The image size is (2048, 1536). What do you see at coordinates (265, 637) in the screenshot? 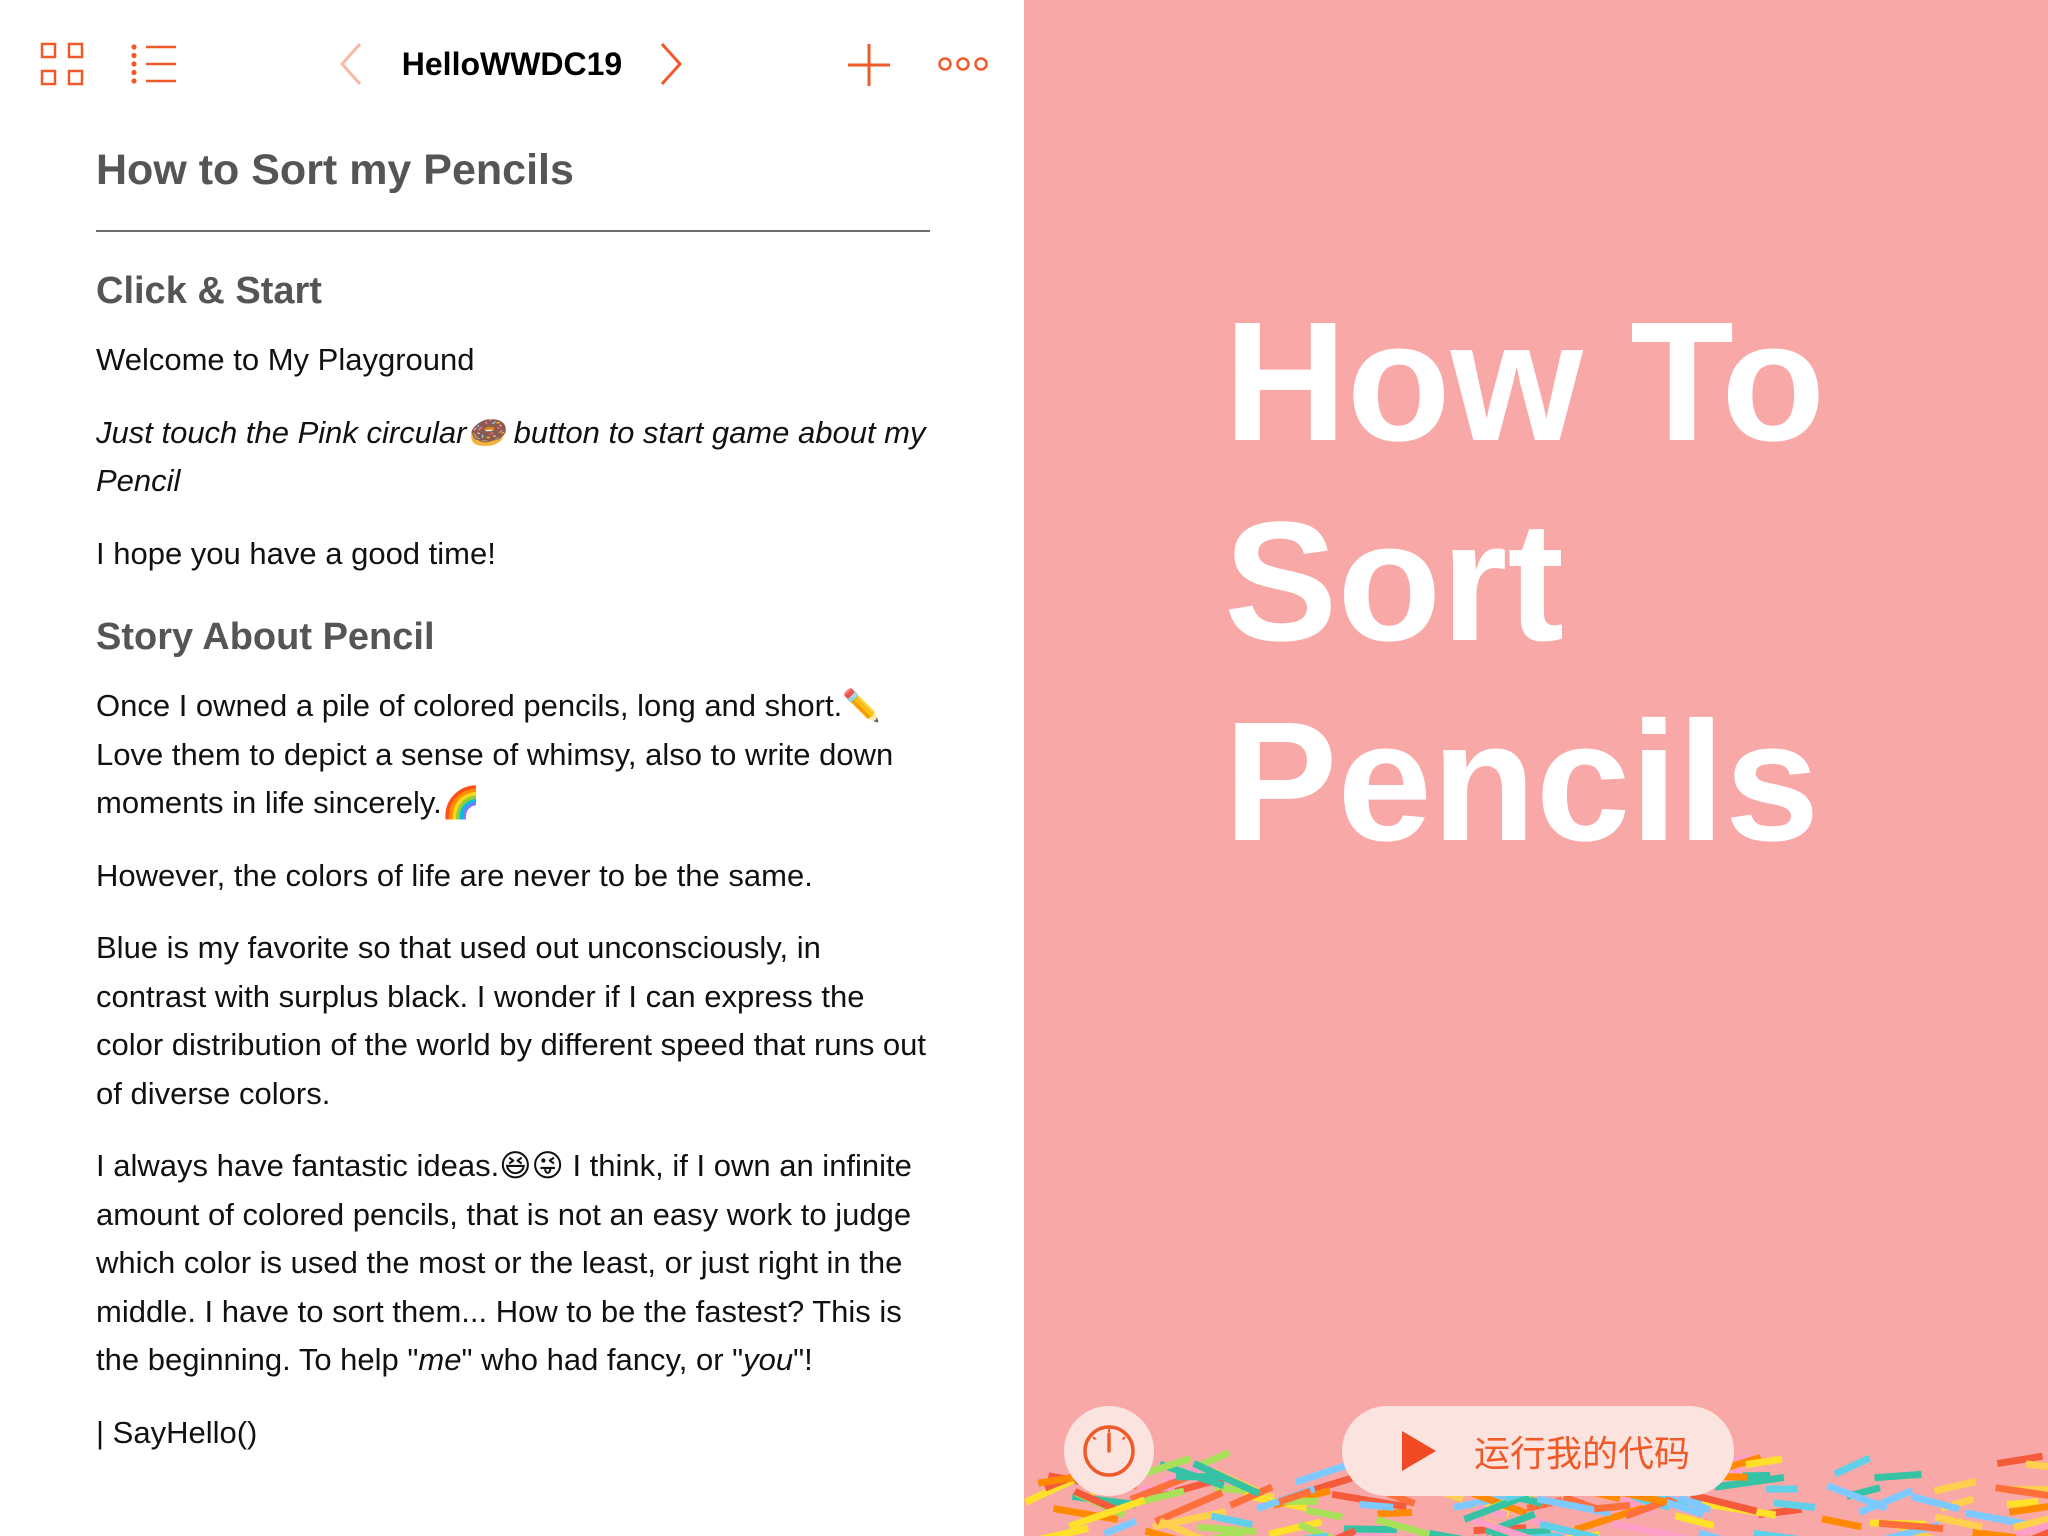
I see `section-heading-story: Story About Pencil` at bounding box center [265, 637].